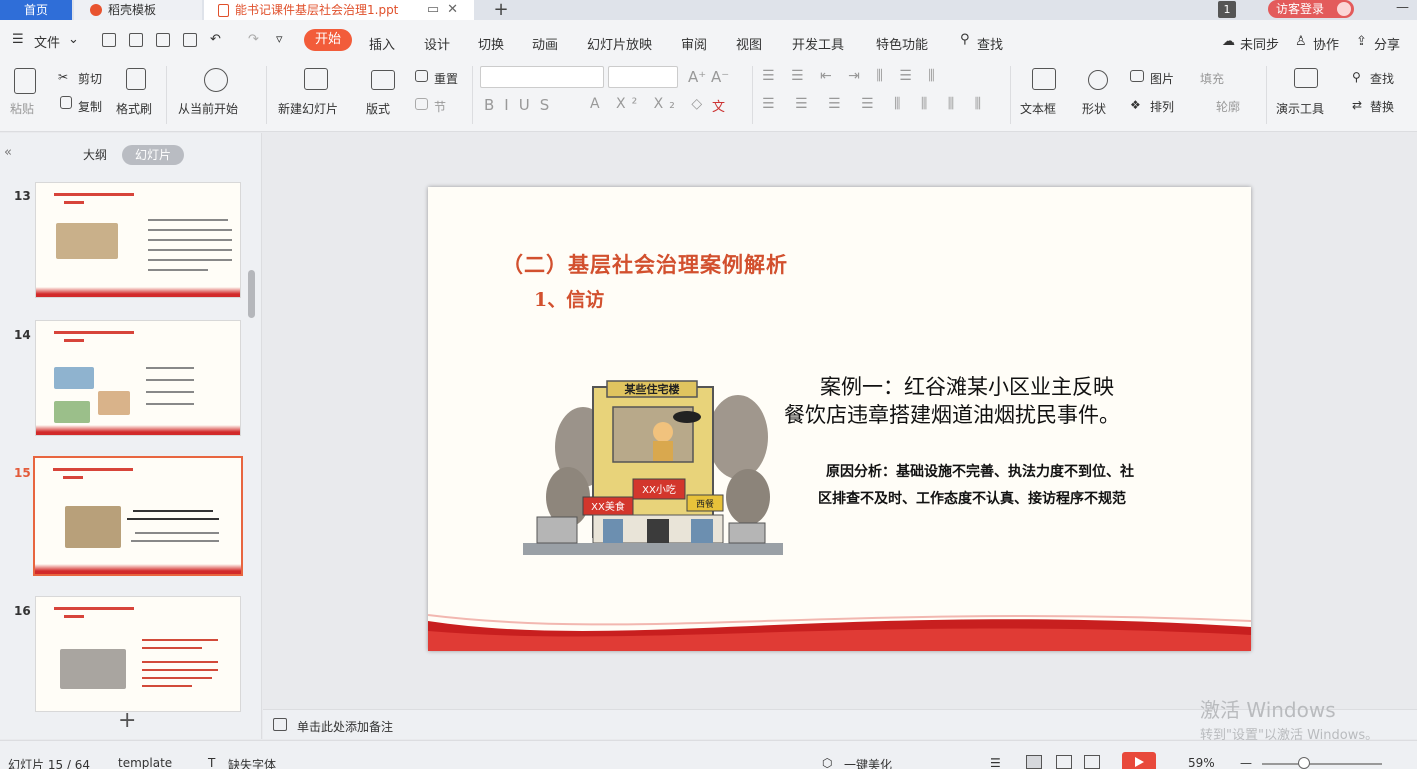 The height and width of the screenshot is (769, 1417). I want to click on text-format-icons: BIUS, so click(521, 105).